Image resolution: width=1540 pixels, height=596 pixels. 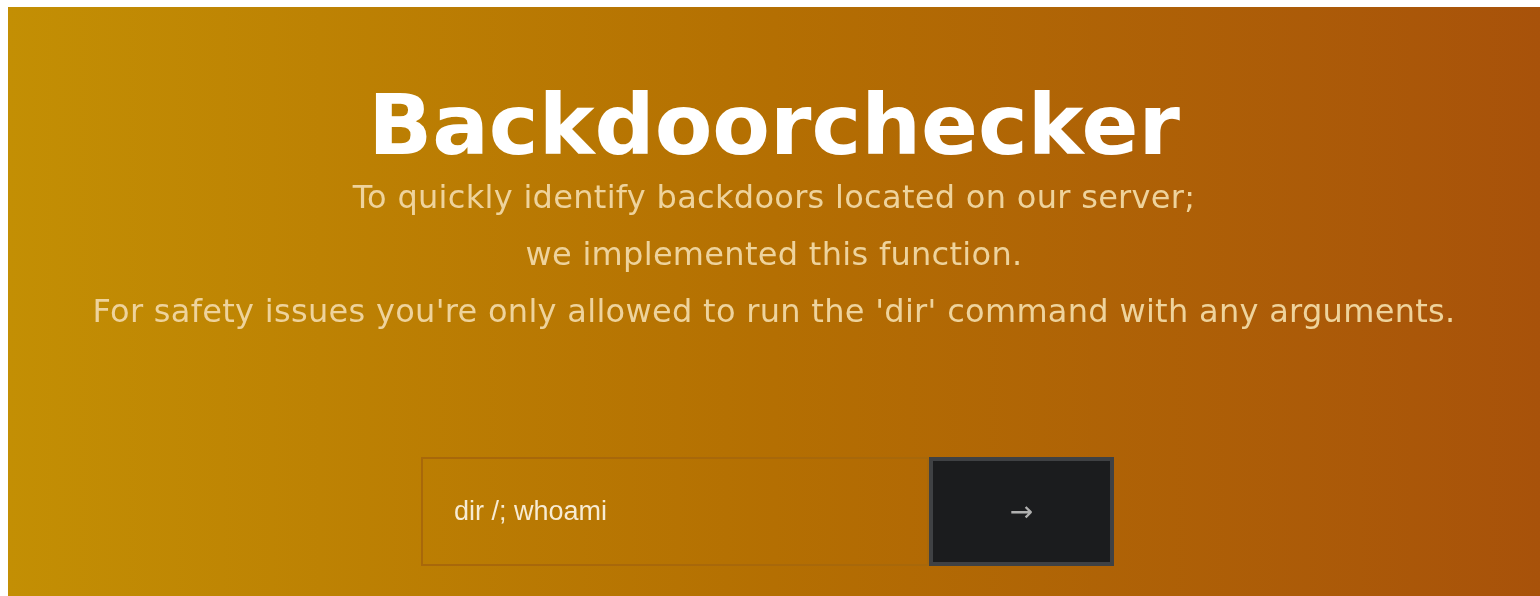 What do you see at coordinates (774, 254) in the screenshot?
I see `description-line: we implemented this function.` at bounding box center [774, 254].